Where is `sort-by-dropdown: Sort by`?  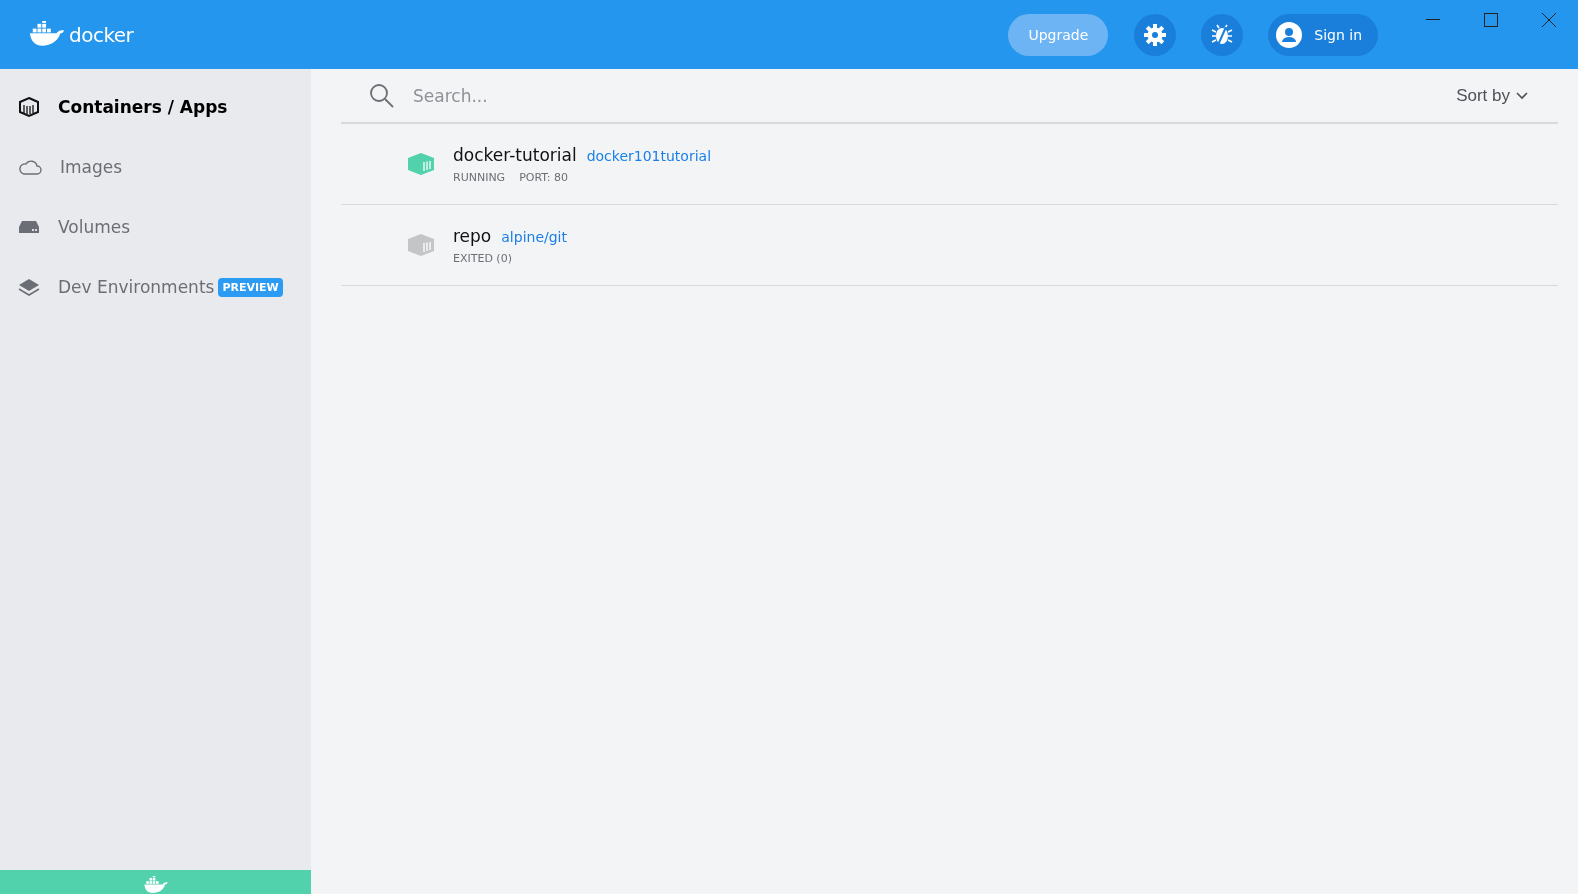 sort-by-dropdown: Sort by is located at coordinates (1492, 95).